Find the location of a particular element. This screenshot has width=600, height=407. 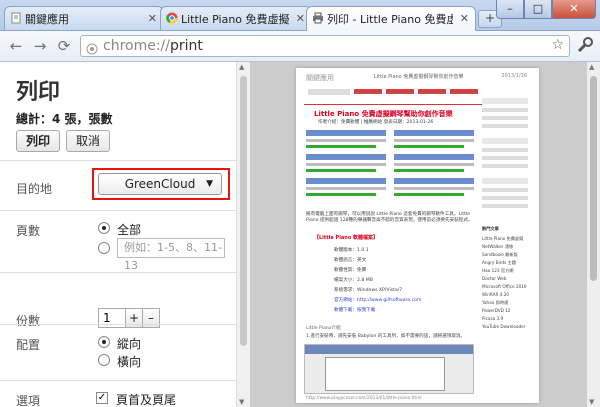

pages-range-input: 例如：1-5、8、11-13 is located at coordinates (171, 255).